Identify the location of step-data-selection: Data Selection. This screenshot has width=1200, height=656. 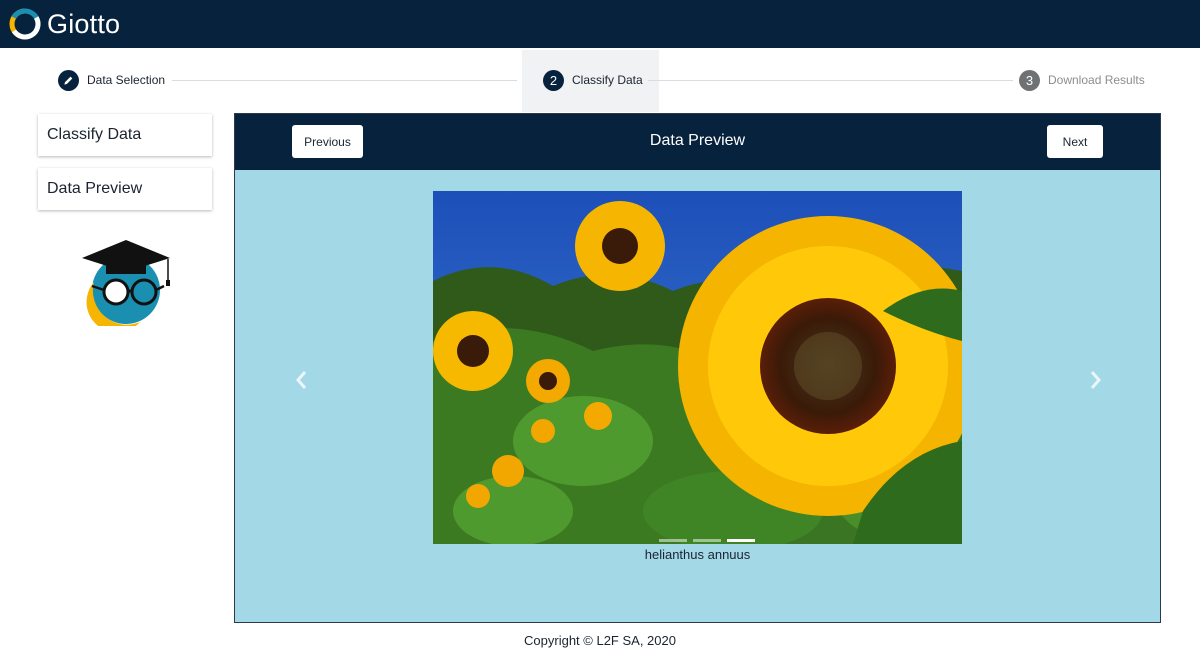
(111, 80).